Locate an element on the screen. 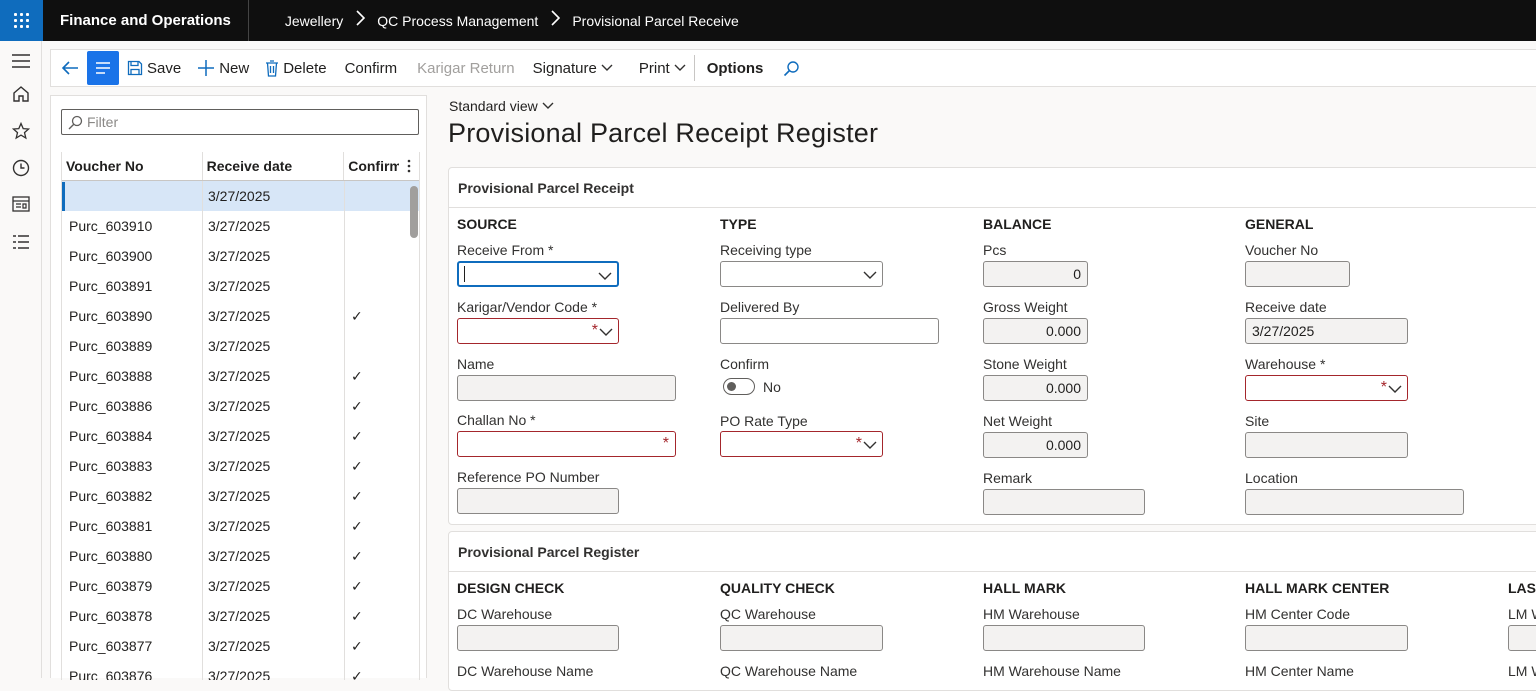 The height and width of the screenshot is (691, 1536). voucher-no-cell: Purc_603878 is located at coordinates (132, 616).